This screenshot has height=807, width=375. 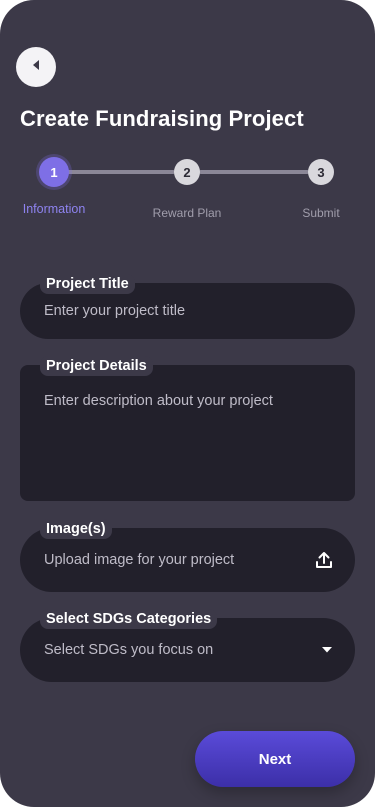 I want to click on step-1-indicator: 1, so click(x=54, y=172).